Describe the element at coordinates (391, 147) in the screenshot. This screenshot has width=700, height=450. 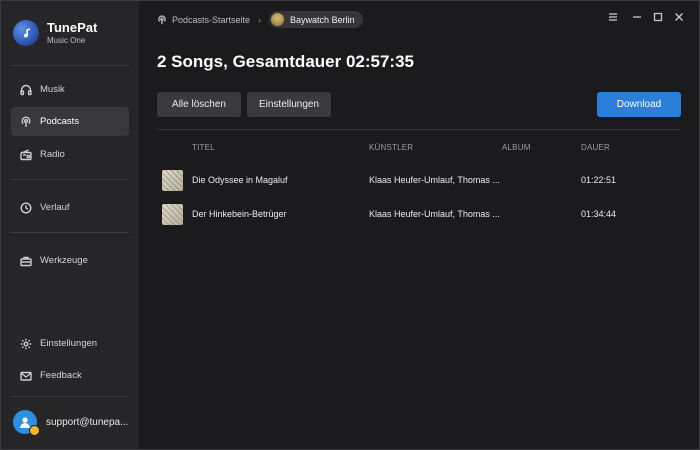
I see `column-header-artist: KÜNSTLER` at that location.